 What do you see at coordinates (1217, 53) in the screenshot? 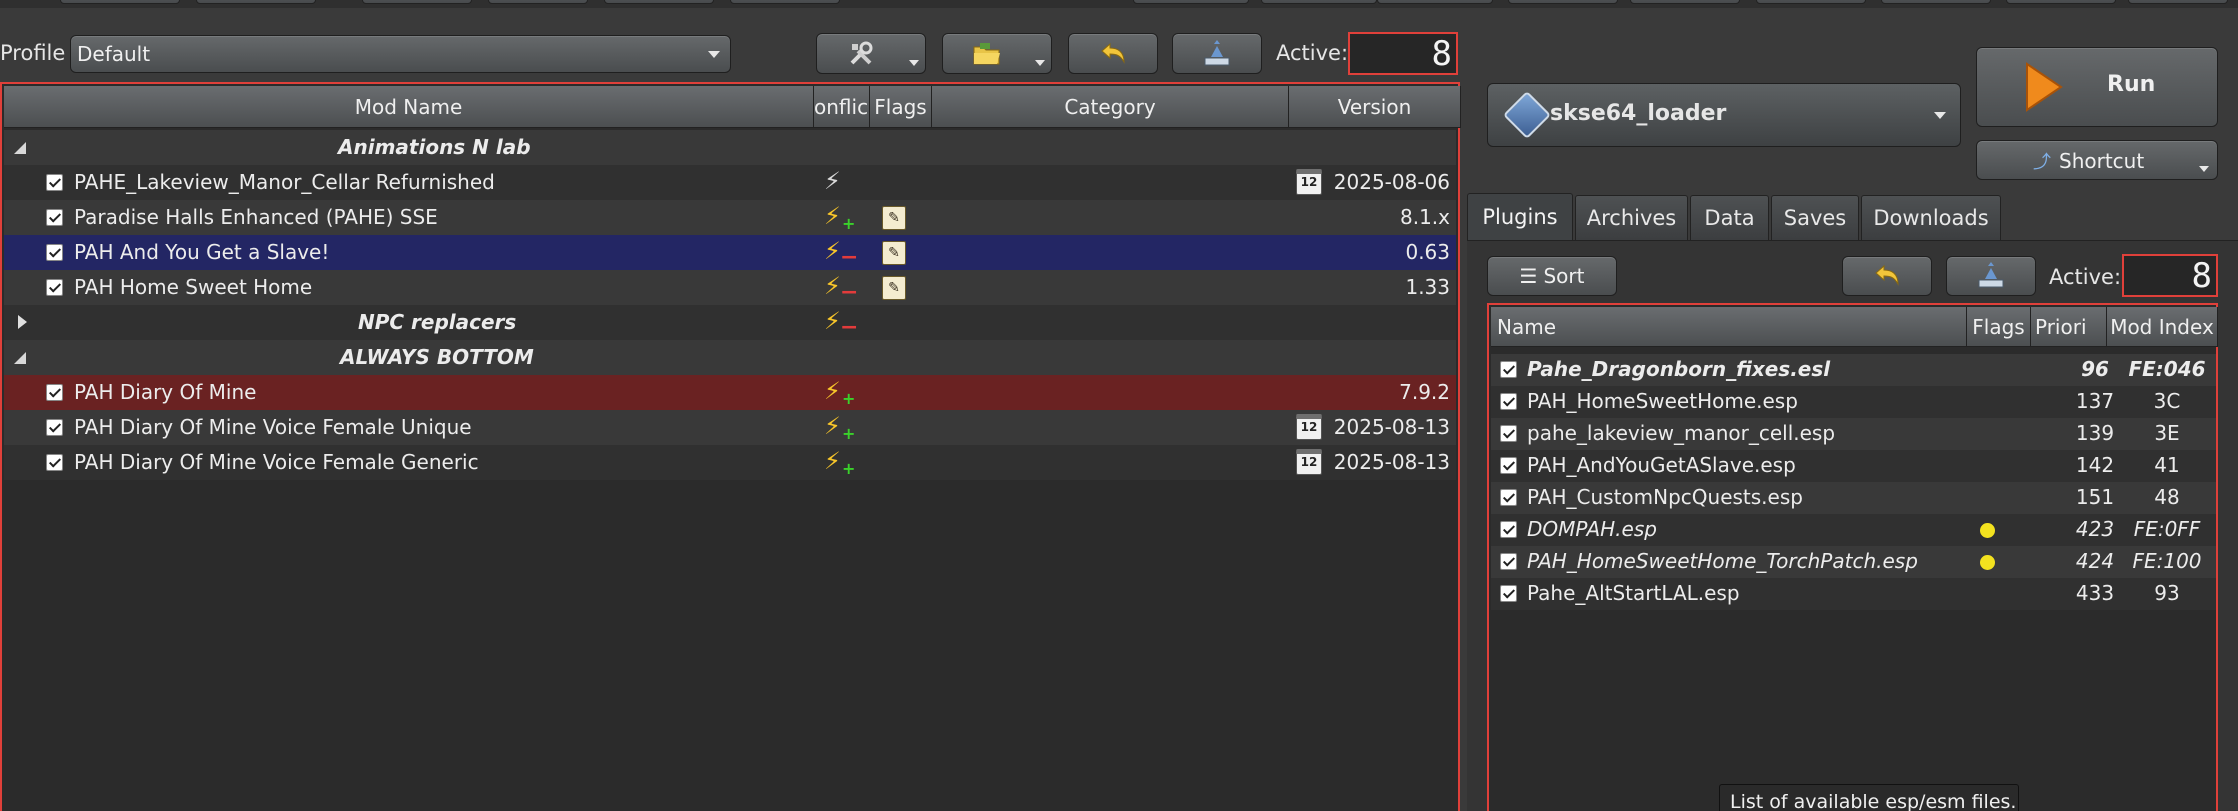
I see `create-backup-button` at bounding box center [1217, 53].